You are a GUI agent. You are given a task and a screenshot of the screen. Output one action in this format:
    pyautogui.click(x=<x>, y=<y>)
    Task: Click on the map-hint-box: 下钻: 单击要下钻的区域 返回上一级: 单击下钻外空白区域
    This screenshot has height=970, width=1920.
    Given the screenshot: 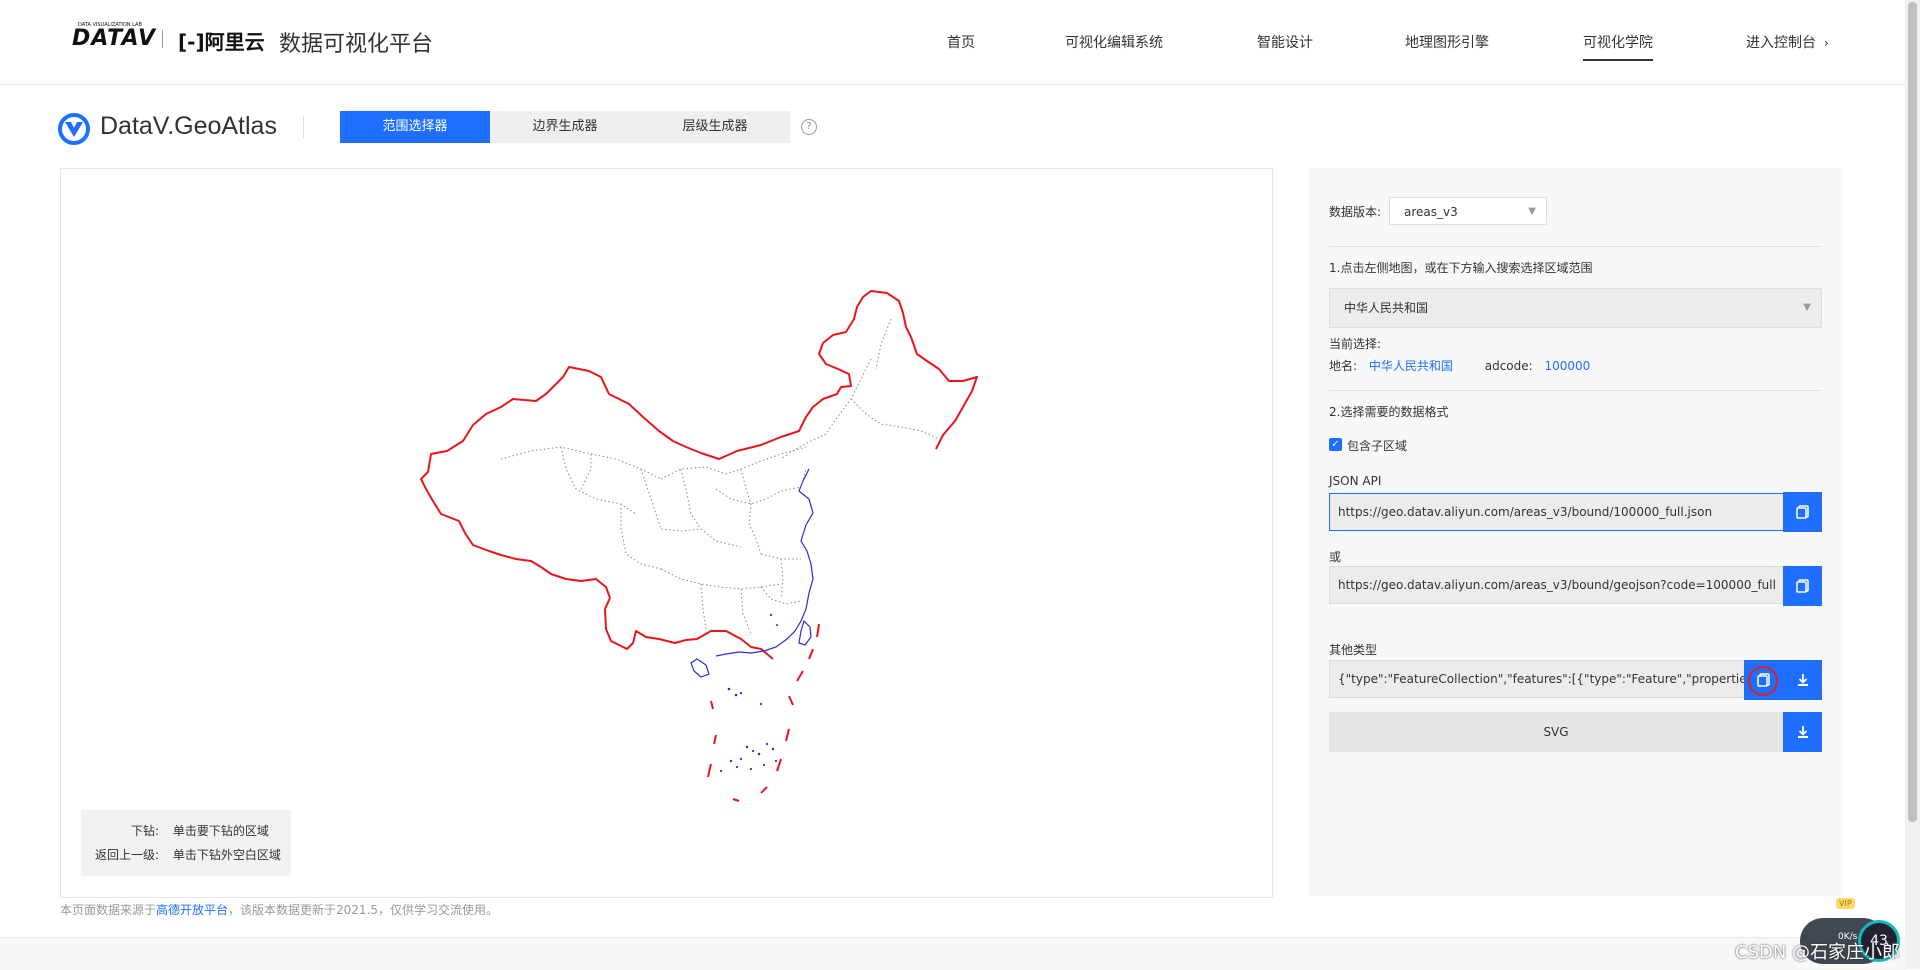 What is the action you would take?
    pyautogui.click(x=186, y=843)
    